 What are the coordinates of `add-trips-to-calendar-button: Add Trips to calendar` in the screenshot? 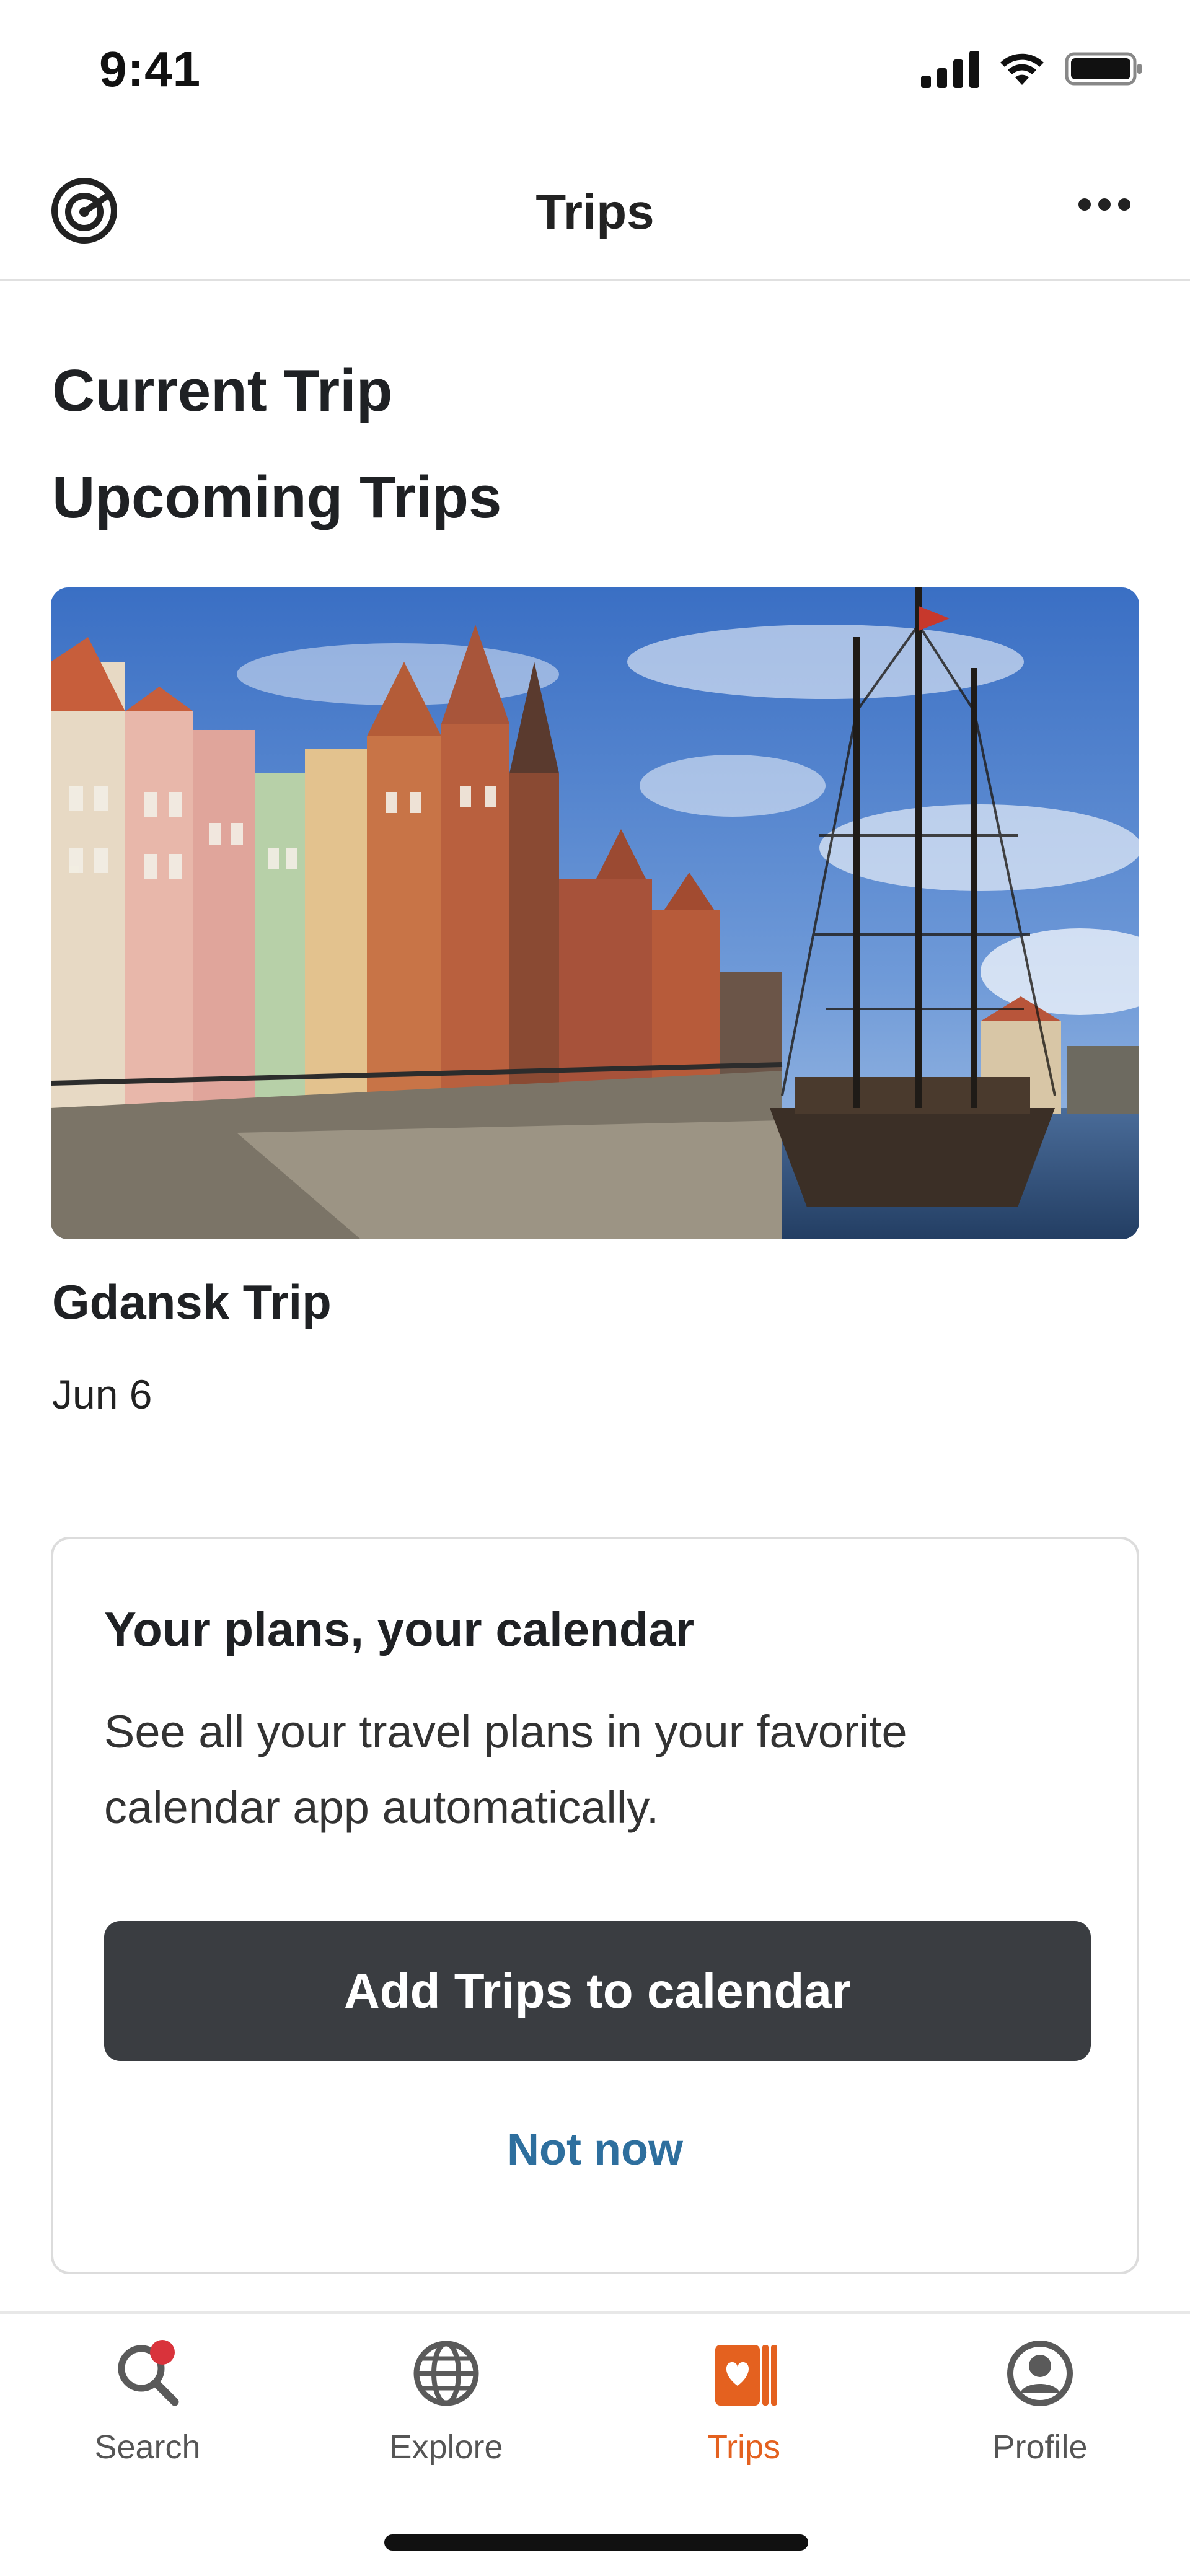 It's located at (597, 1991).